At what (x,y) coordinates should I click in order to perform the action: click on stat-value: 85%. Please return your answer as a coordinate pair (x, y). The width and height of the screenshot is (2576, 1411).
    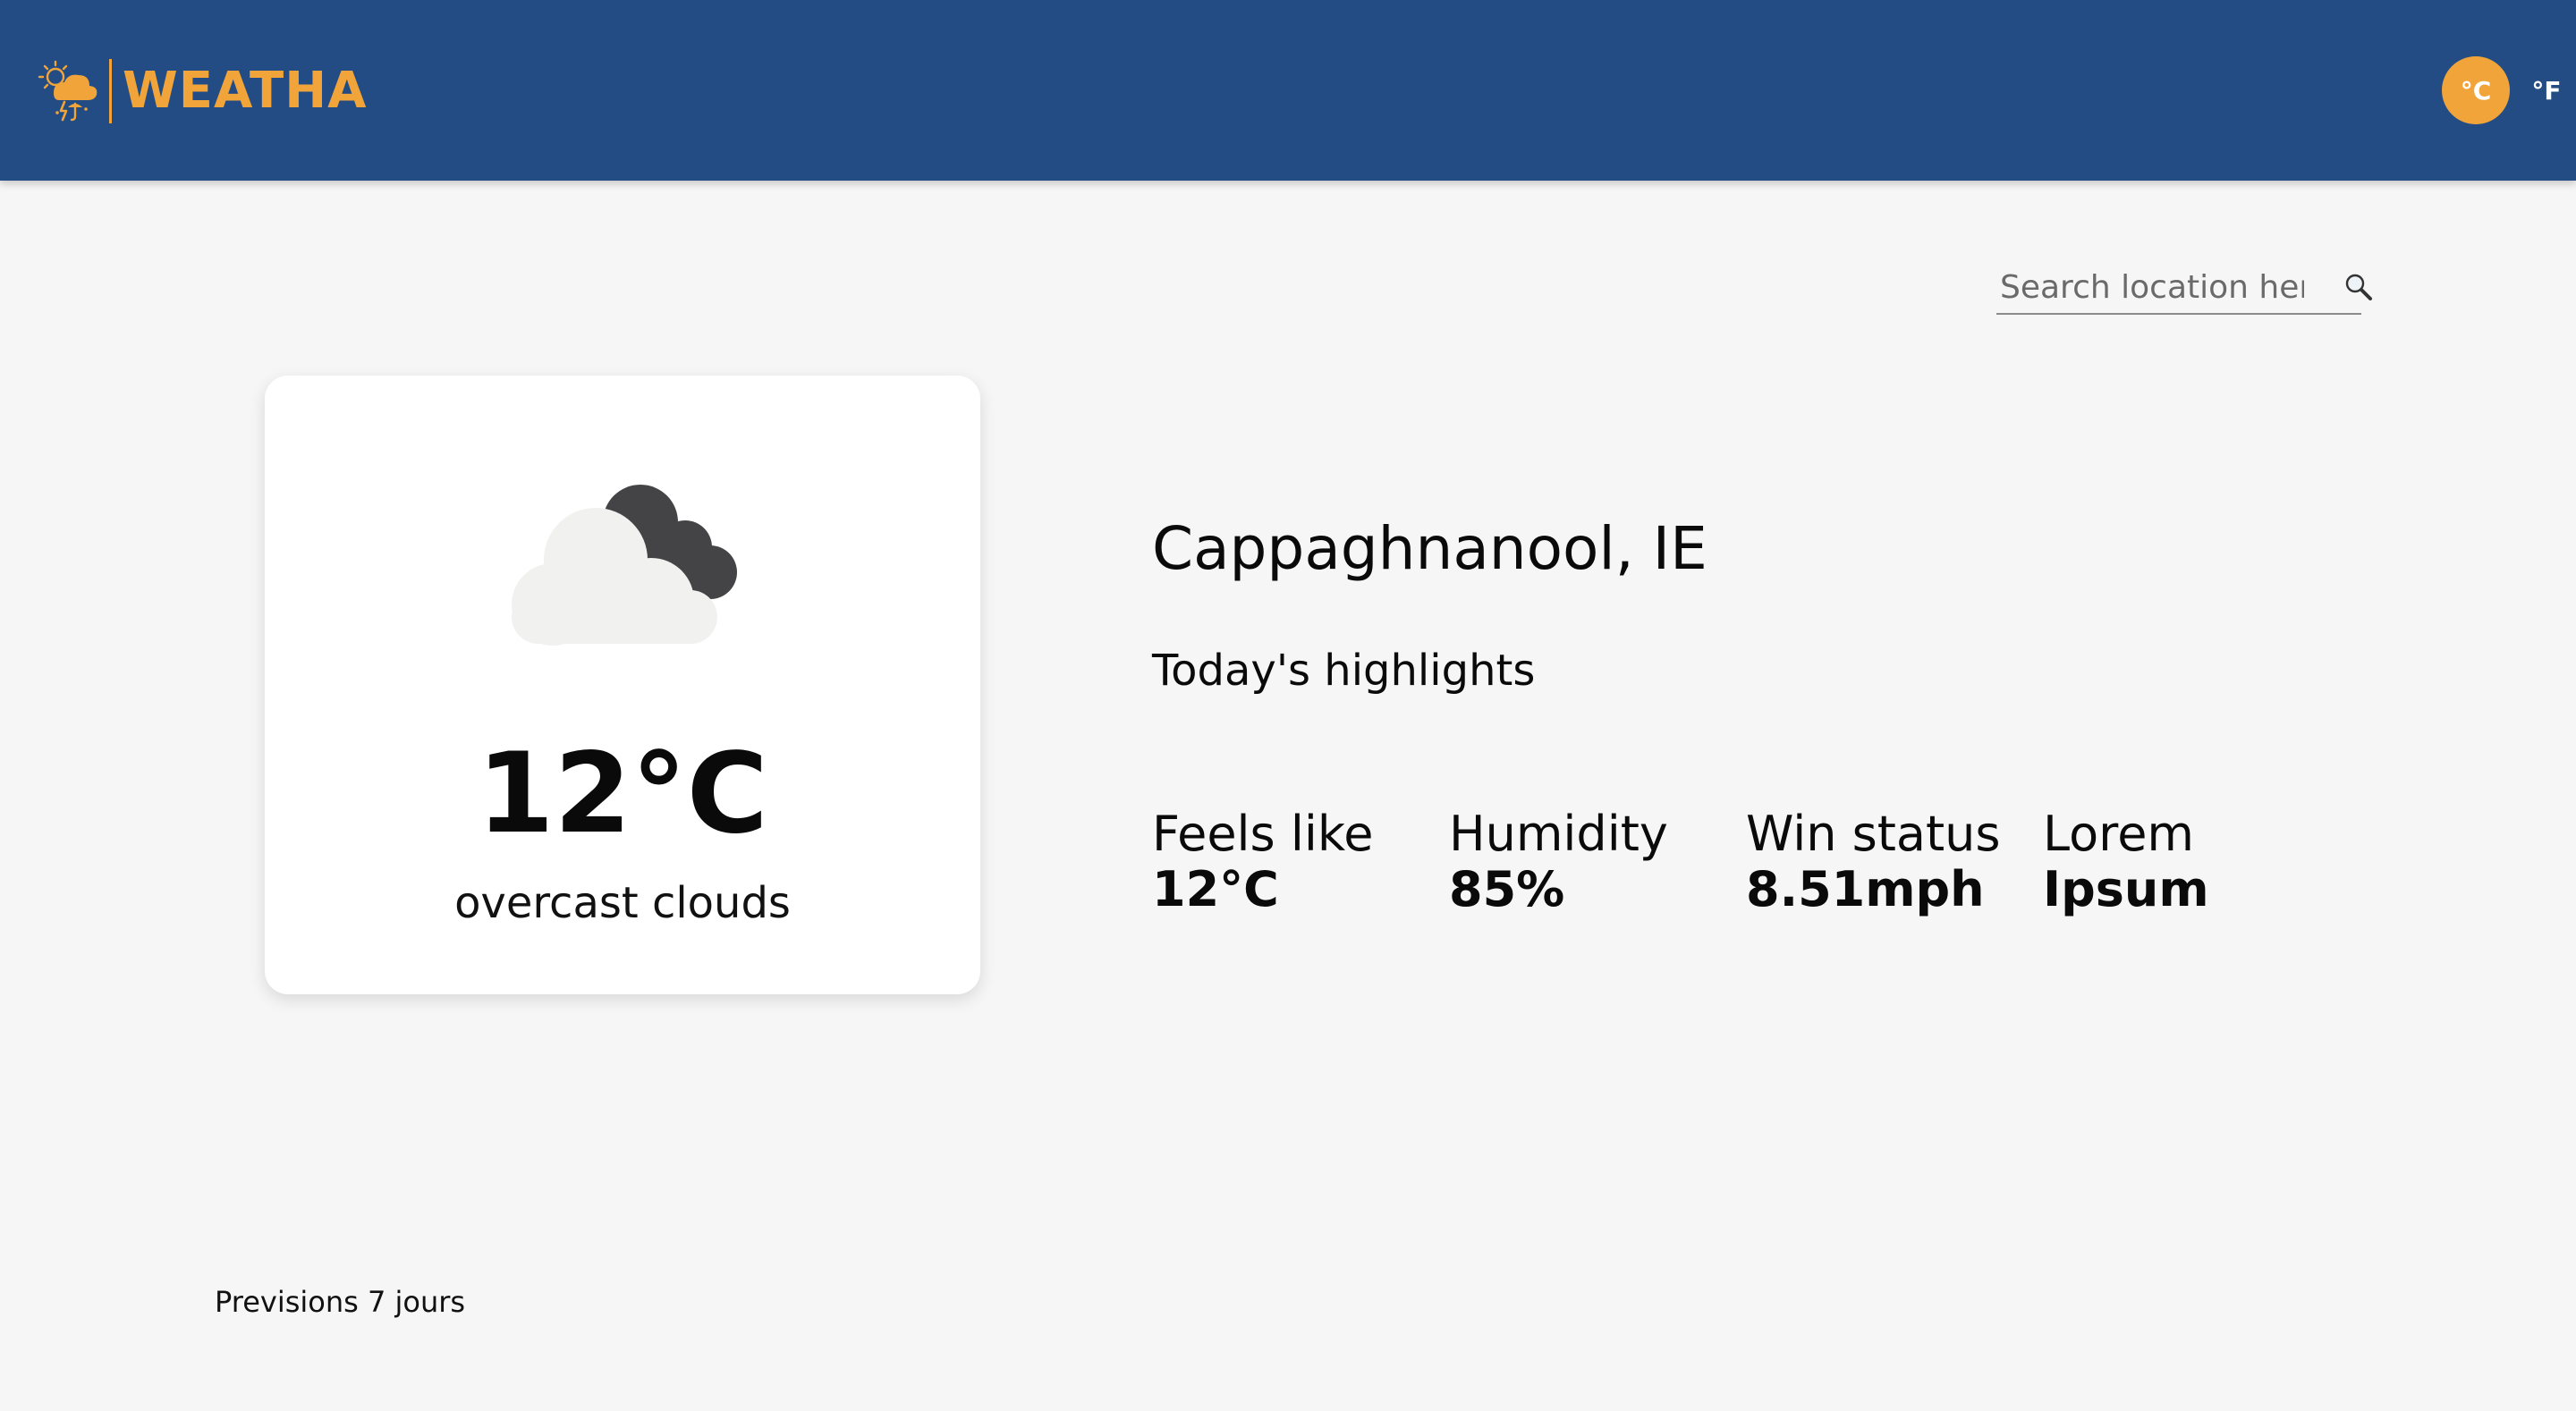
    Looking at the image, I should click on (1507, 889).